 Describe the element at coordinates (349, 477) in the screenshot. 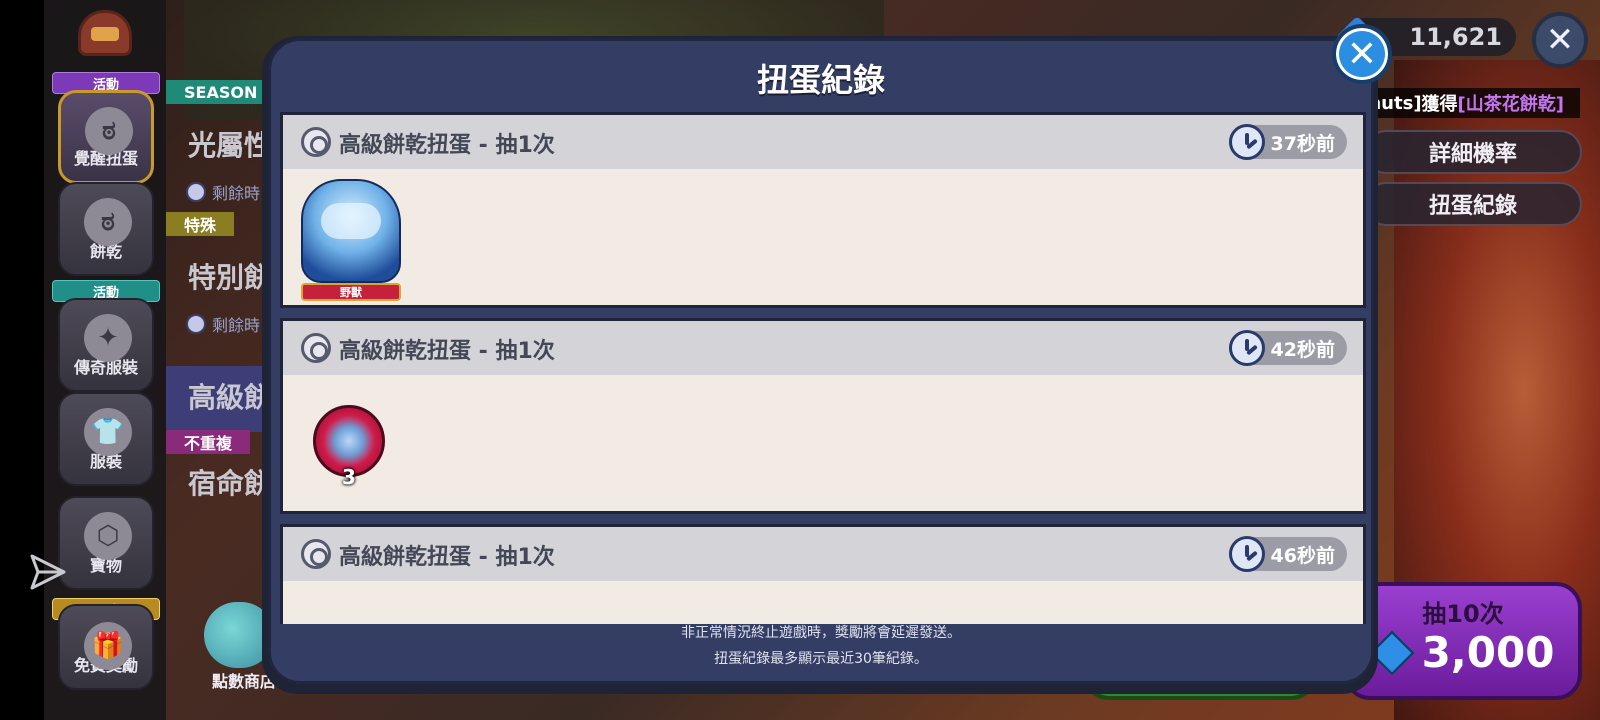

I see `soulstone-count: 3` at that location.